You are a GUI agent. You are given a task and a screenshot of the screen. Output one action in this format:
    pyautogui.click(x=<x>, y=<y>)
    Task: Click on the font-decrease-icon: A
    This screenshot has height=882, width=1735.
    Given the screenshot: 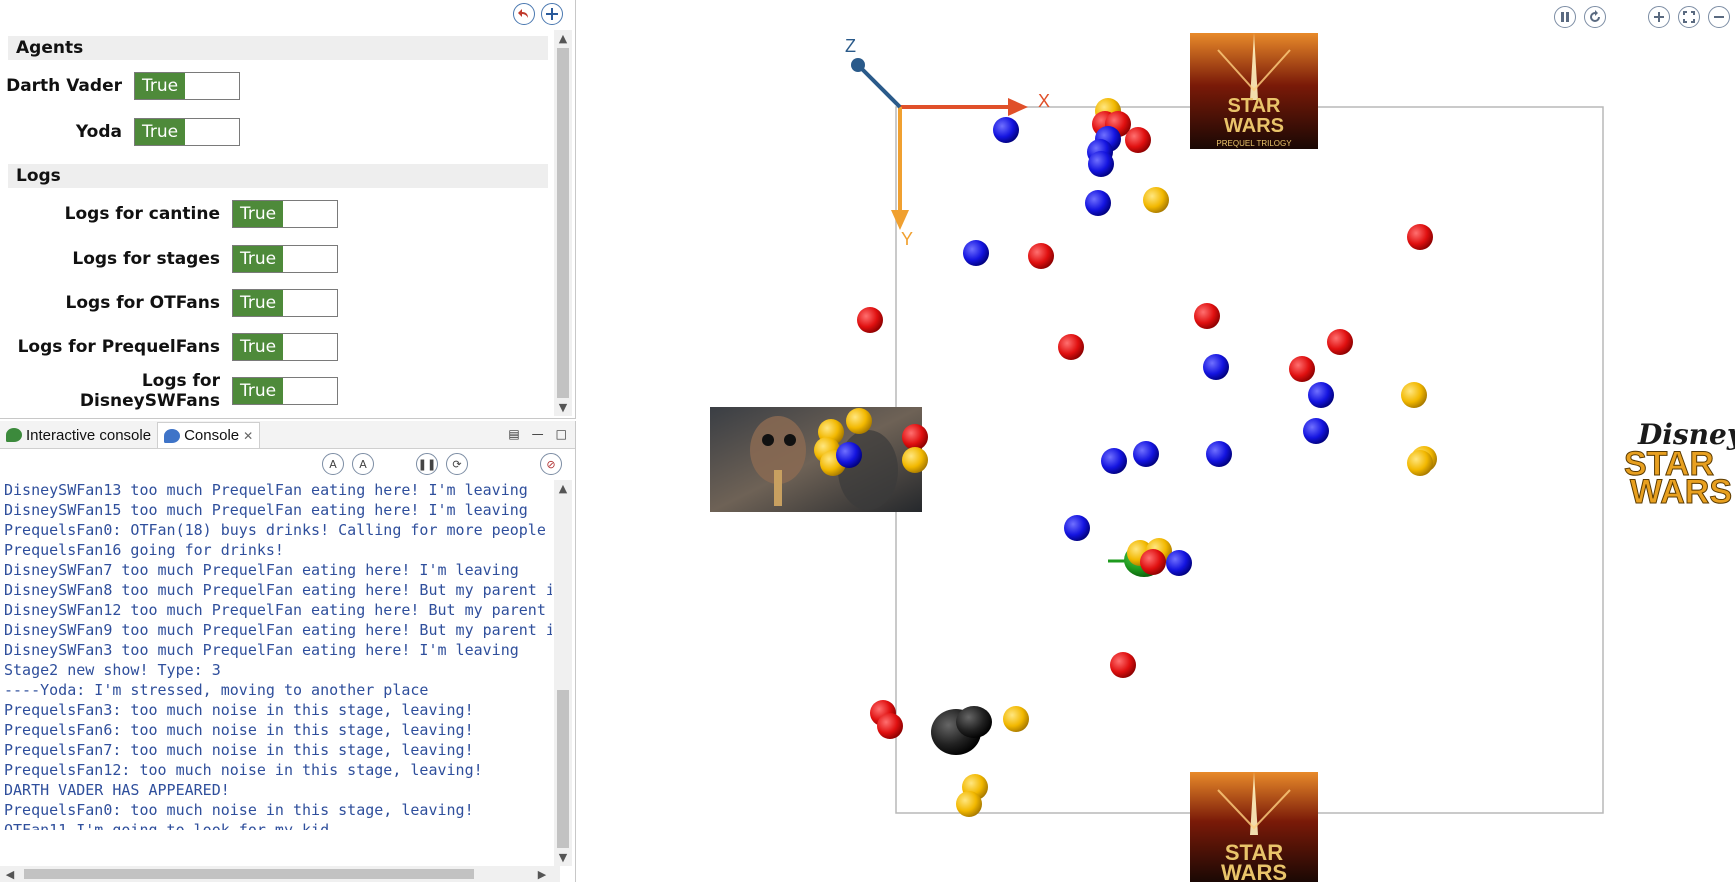 What is the action you would take?
    pyautogui.click(x=363, y=464)
    